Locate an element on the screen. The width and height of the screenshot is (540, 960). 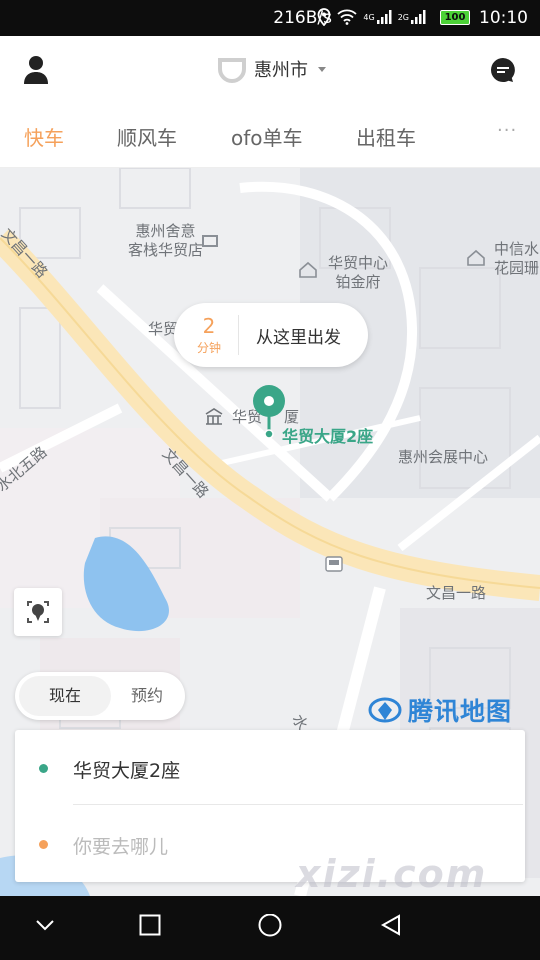
tencent-map-text: 腾讯地图 is located at coordinates (460, 711).